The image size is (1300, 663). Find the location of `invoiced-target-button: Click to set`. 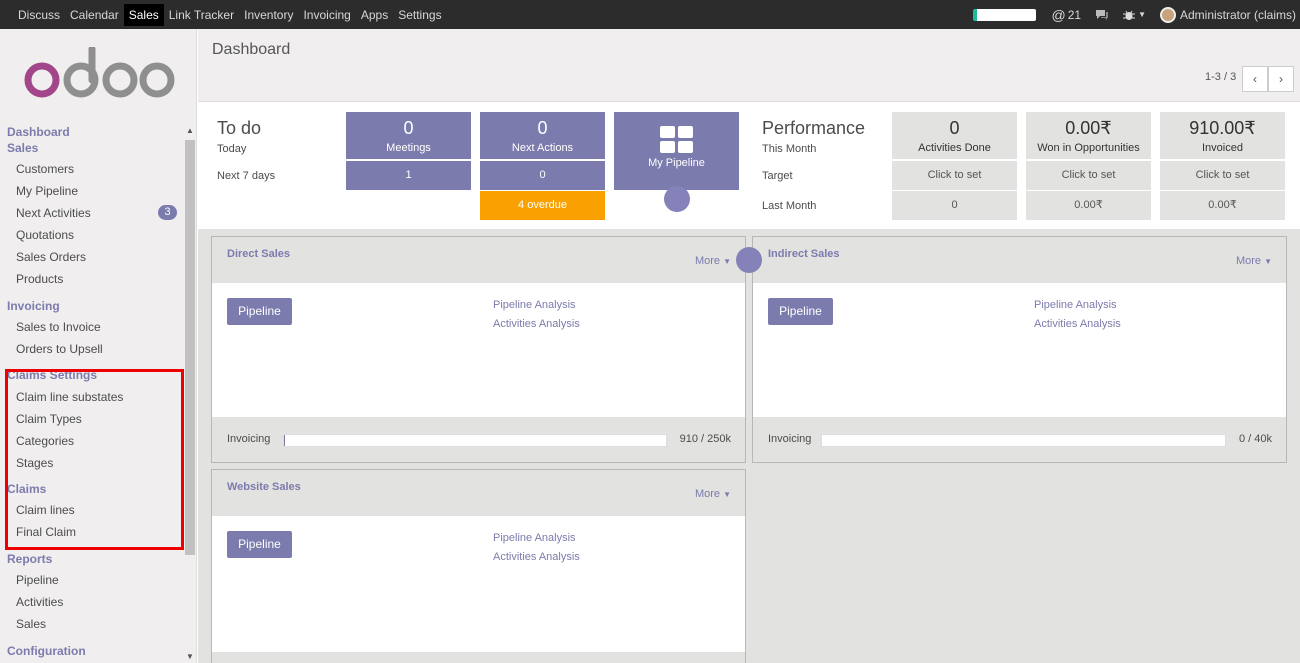

invoiced-target-button: Click to set is located at coordinates (1222, 175).